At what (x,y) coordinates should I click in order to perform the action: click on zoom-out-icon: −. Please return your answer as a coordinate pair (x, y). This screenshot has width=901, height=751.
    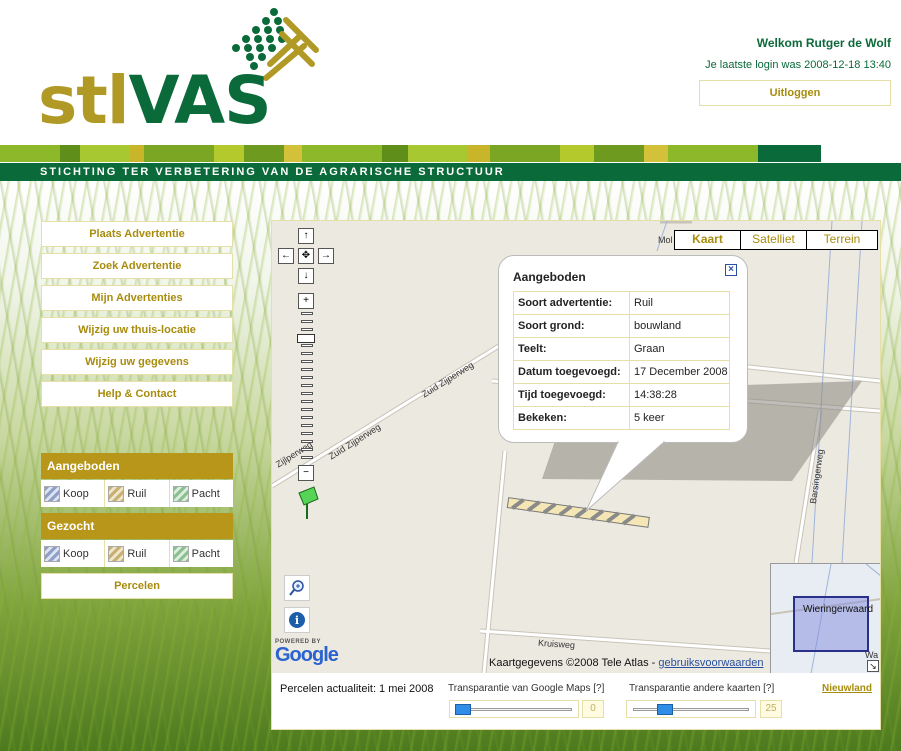
    Looking at the image, I should click on (306, 473).